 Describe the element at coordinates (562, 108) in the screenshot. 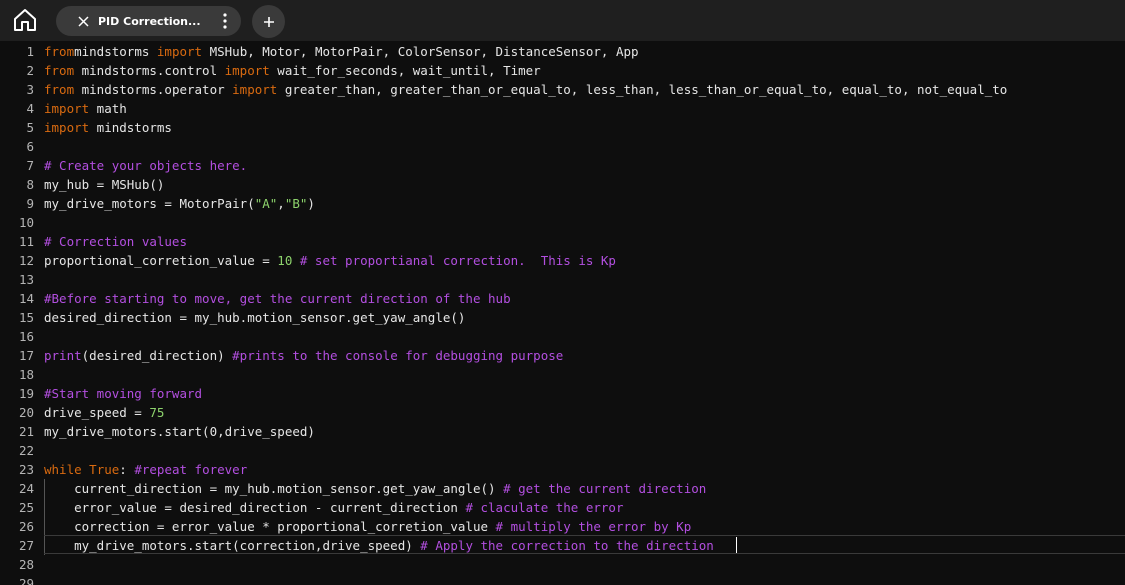

I see `code-line: 4 import math` at that location.